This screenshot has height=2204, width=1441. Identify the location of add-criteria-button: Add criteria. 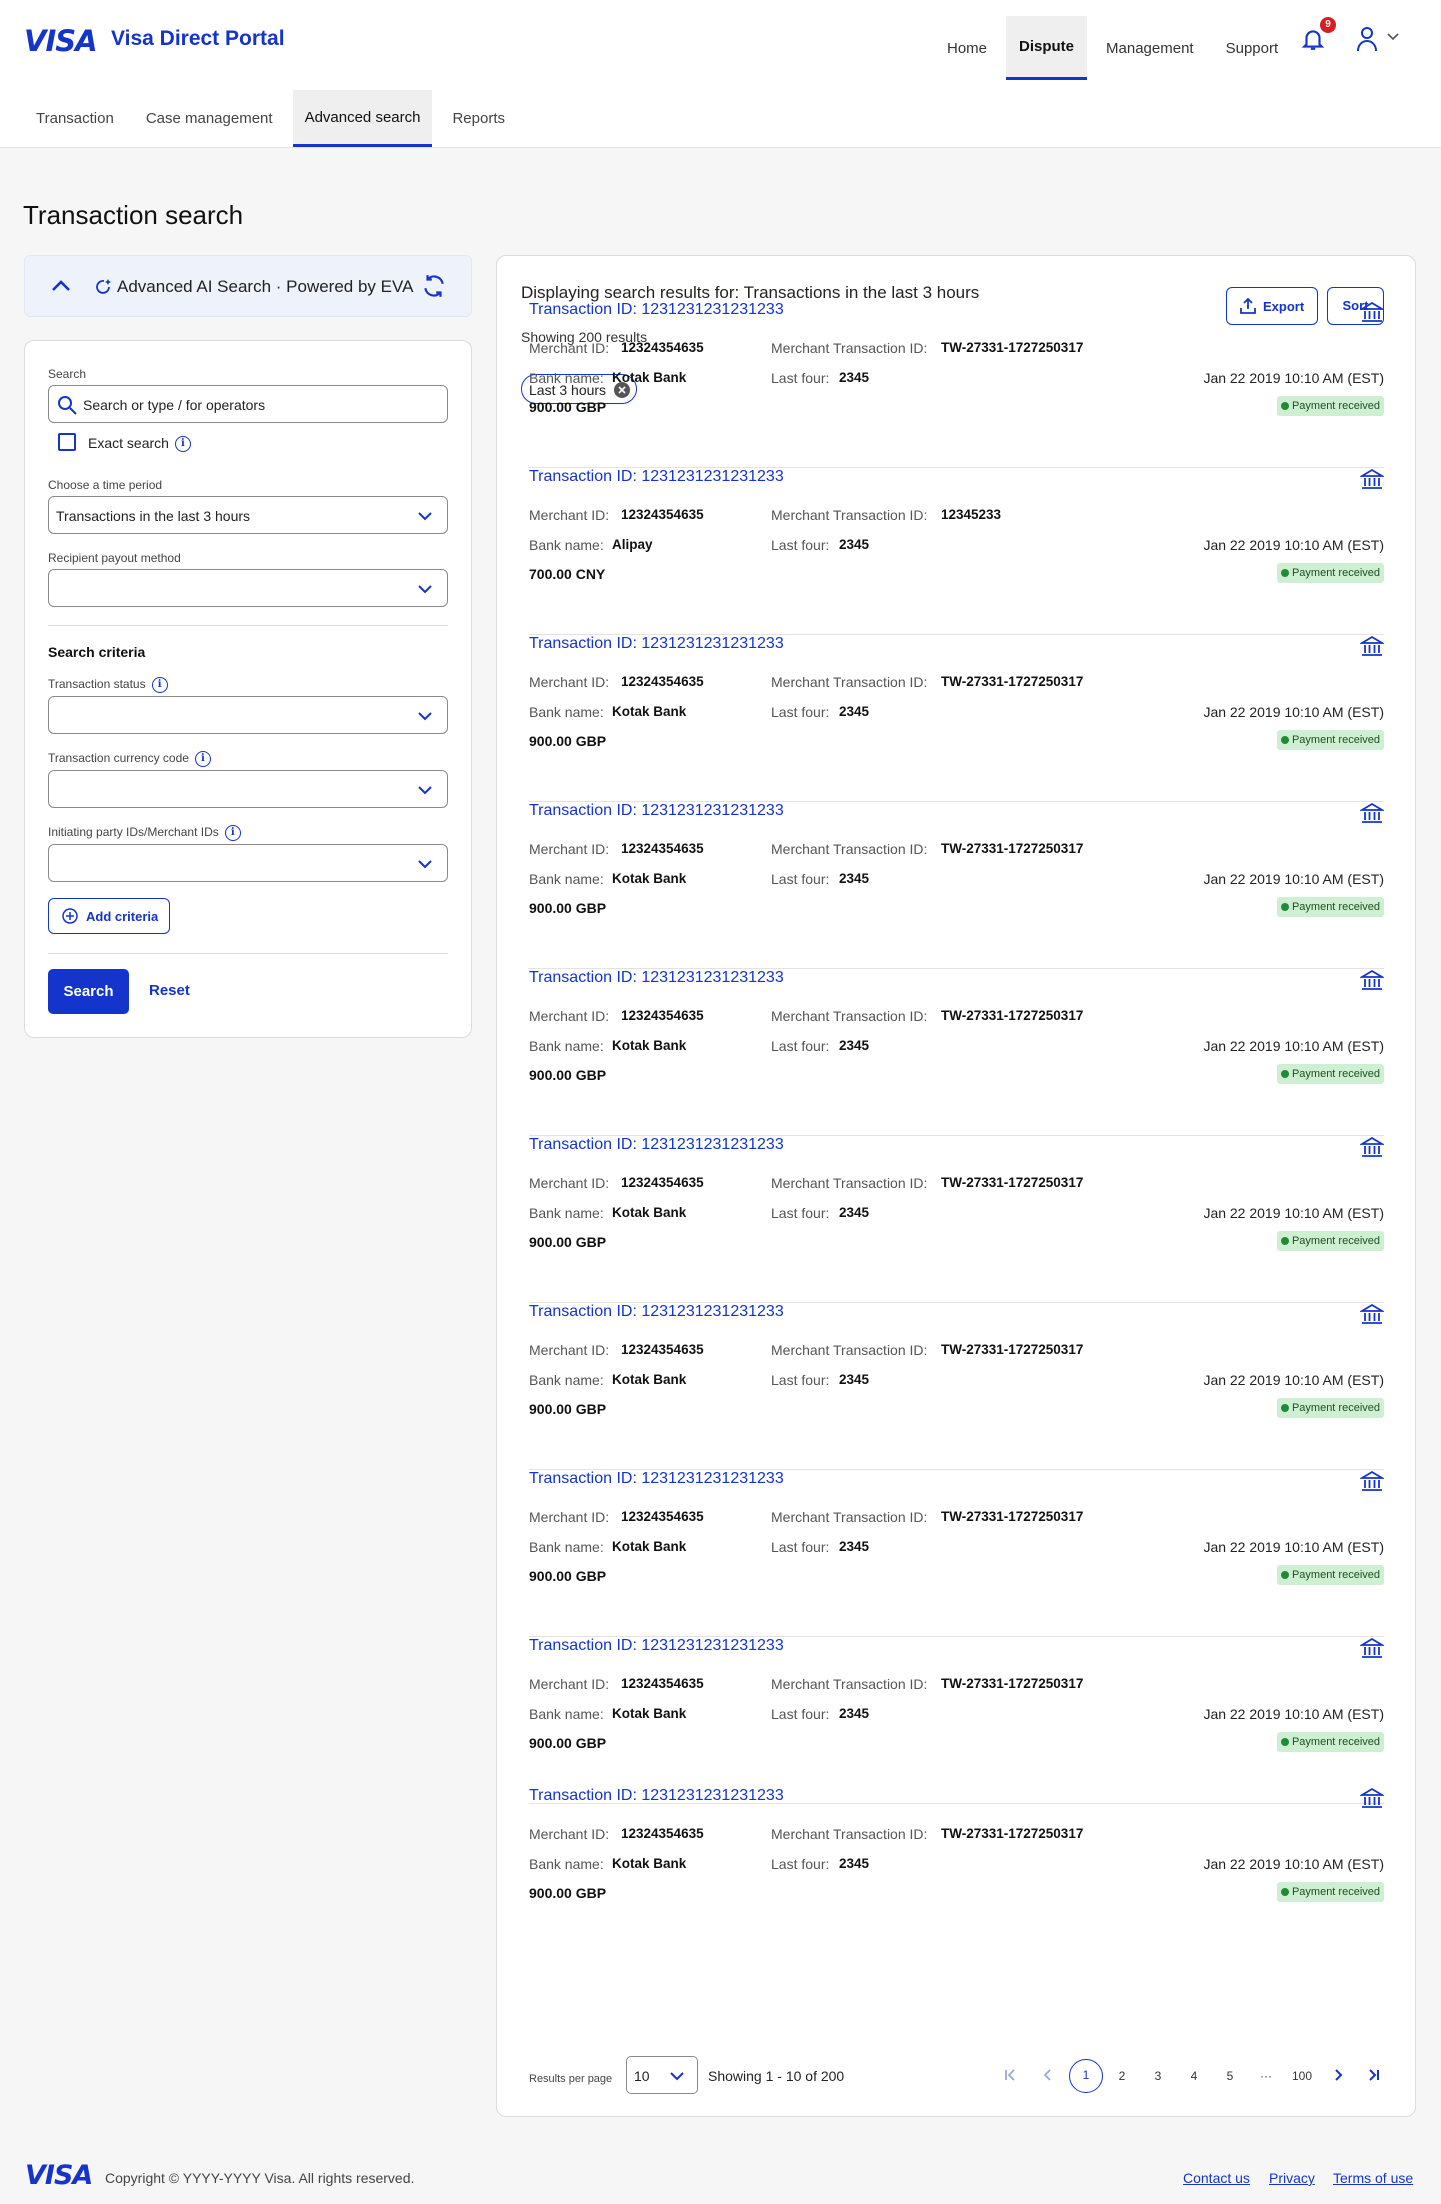
(109, 916).